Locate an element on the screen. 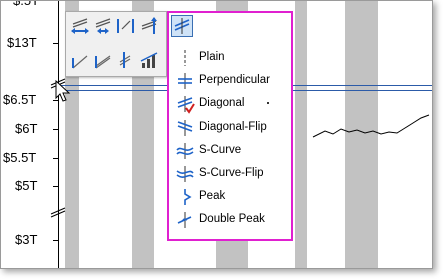 The height and width of the screenshot is (279, 443). menu-item-label: Perpendicular is located at coordinates (234, 80).